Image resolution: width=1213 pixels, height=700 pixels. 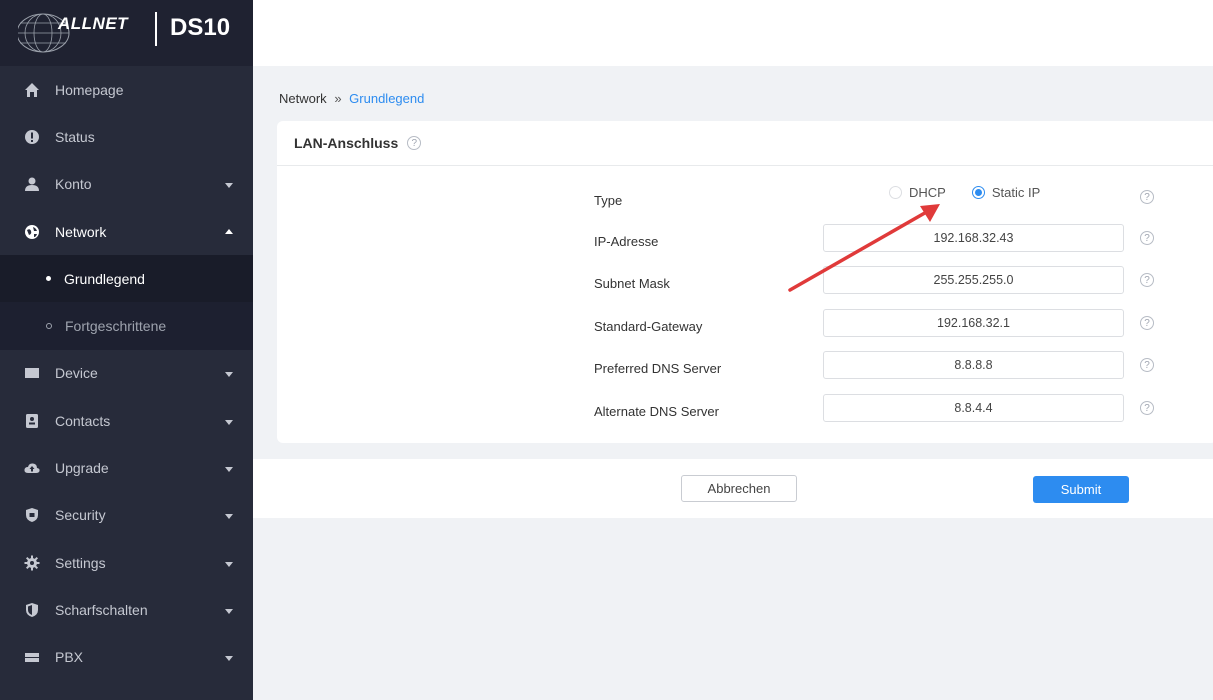 I want to click on sidebar-item-device: Device, so click(x=126, y=373).